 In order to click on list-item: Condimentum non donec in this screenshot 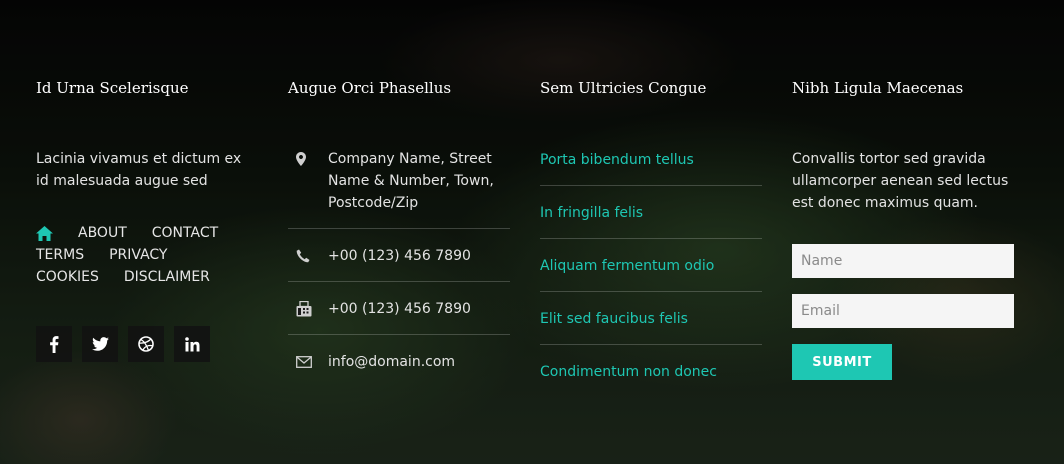, I will do `click(651, 378)`.